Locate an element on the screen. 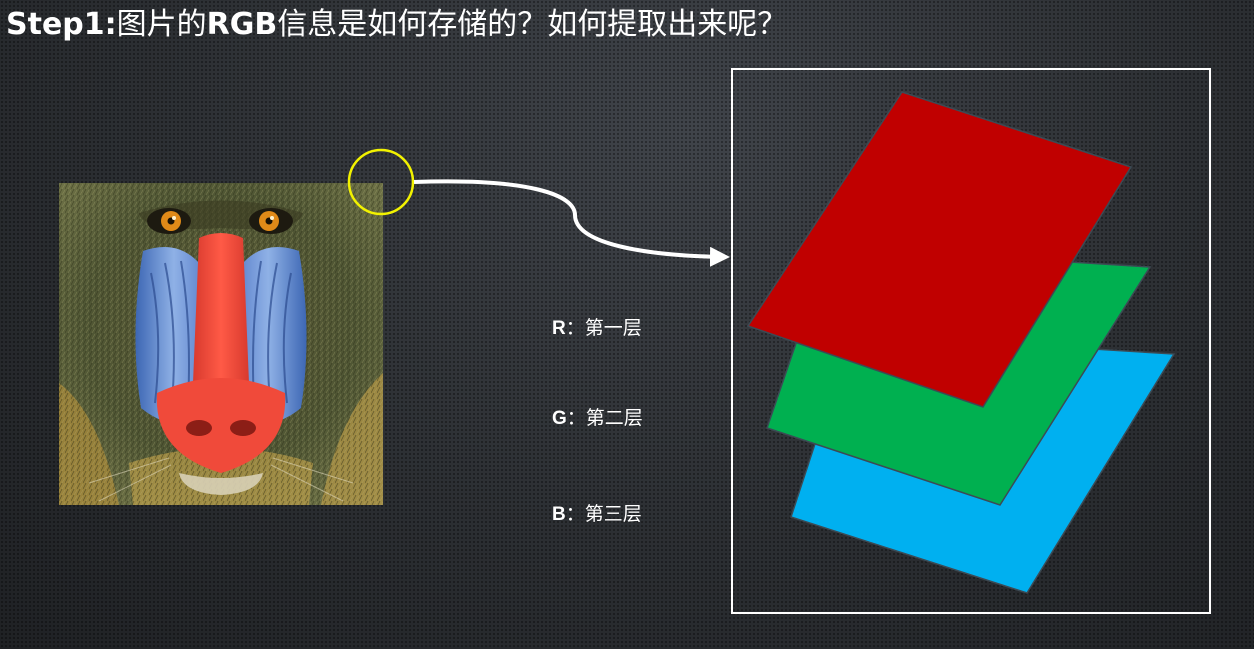  layer-label-r-channel: R is located at coordinates (559, 328).